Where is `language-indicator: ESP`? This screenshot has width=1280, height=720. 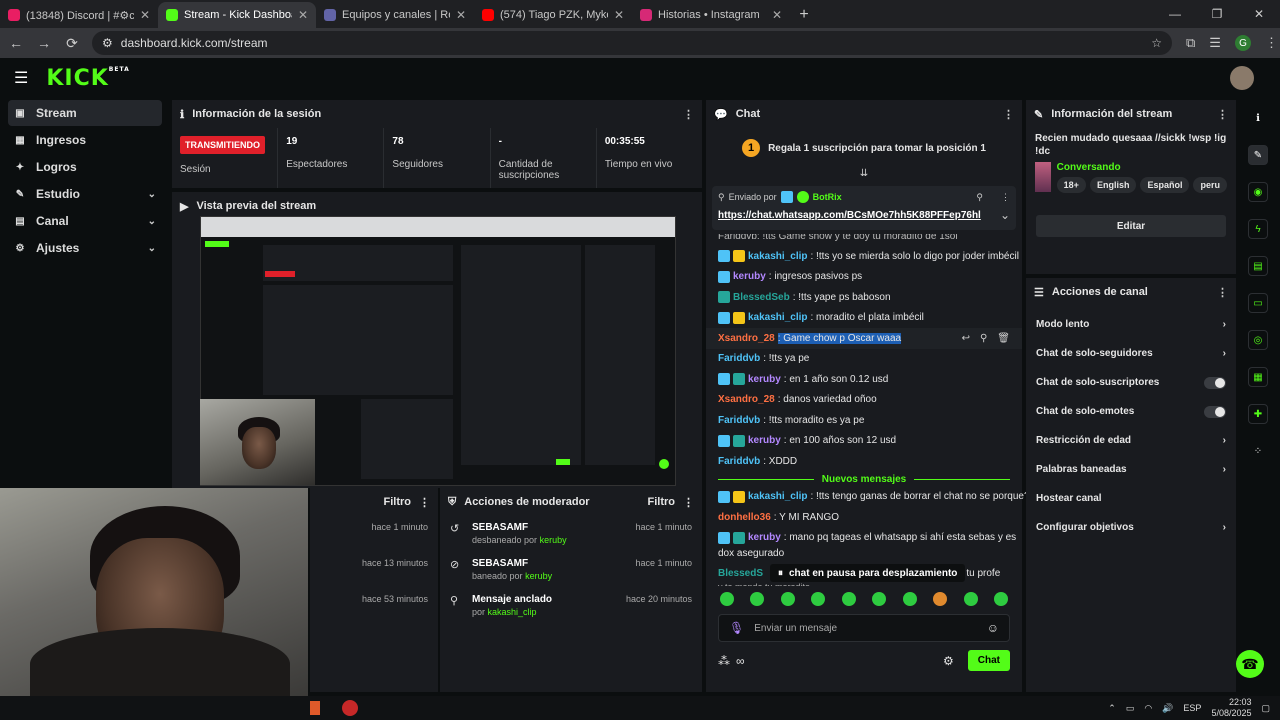
language-indicator: ESP is located at coordinates (1192, 708).